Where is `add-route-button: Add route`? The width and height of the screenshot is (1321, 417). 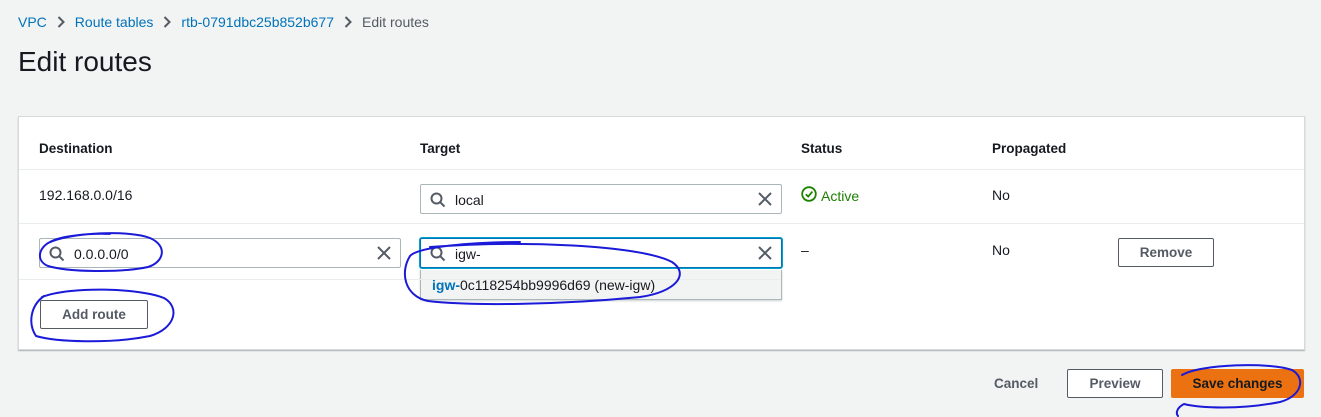 add-route-button: Add route is located at coordinates (94, 314).